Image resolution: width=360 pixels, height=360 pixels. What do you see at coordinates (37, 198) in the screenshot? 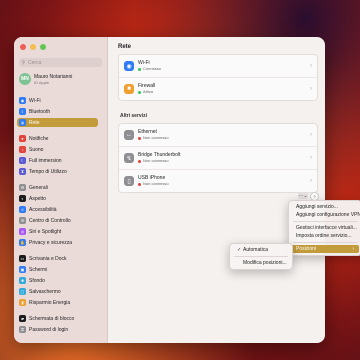
I see `sidebar-item-label: Aspetto` at bounding box center [37, 198].